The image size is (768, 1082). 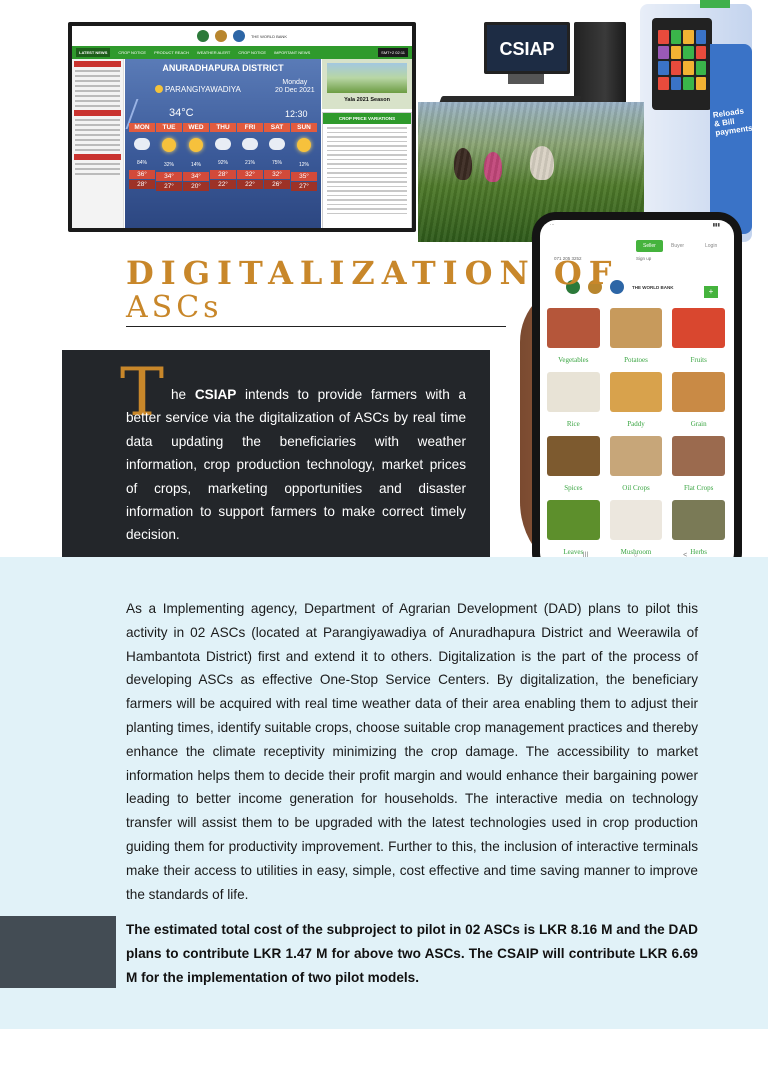 I want to click on ministry-logo-icon, so click(x=202, y=36).